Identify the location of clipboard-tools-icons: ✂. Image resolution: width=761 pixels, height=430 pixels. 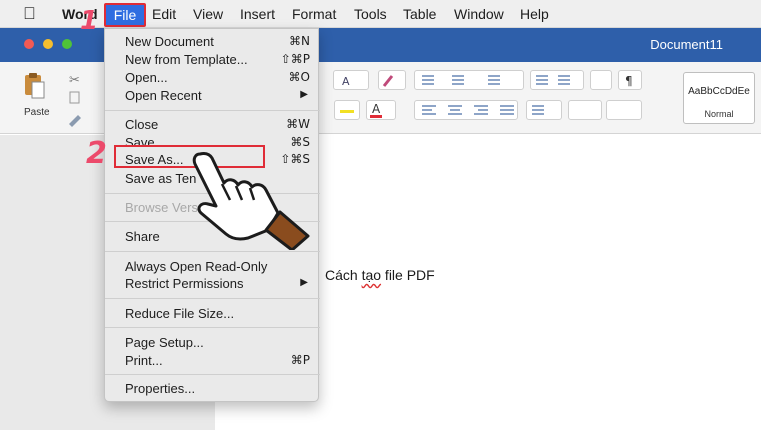
(75, 102).